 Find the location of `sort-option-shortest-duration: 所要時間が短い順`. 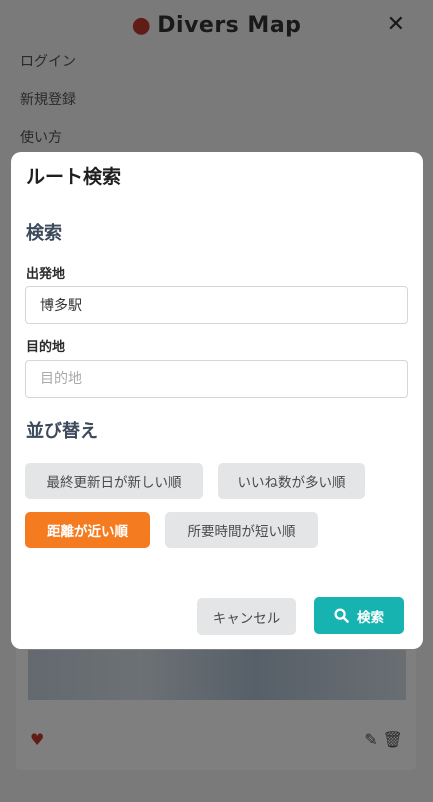

sort-option-shortest-duration: 所要時間が短い順 is located at coordinates (241, 530).